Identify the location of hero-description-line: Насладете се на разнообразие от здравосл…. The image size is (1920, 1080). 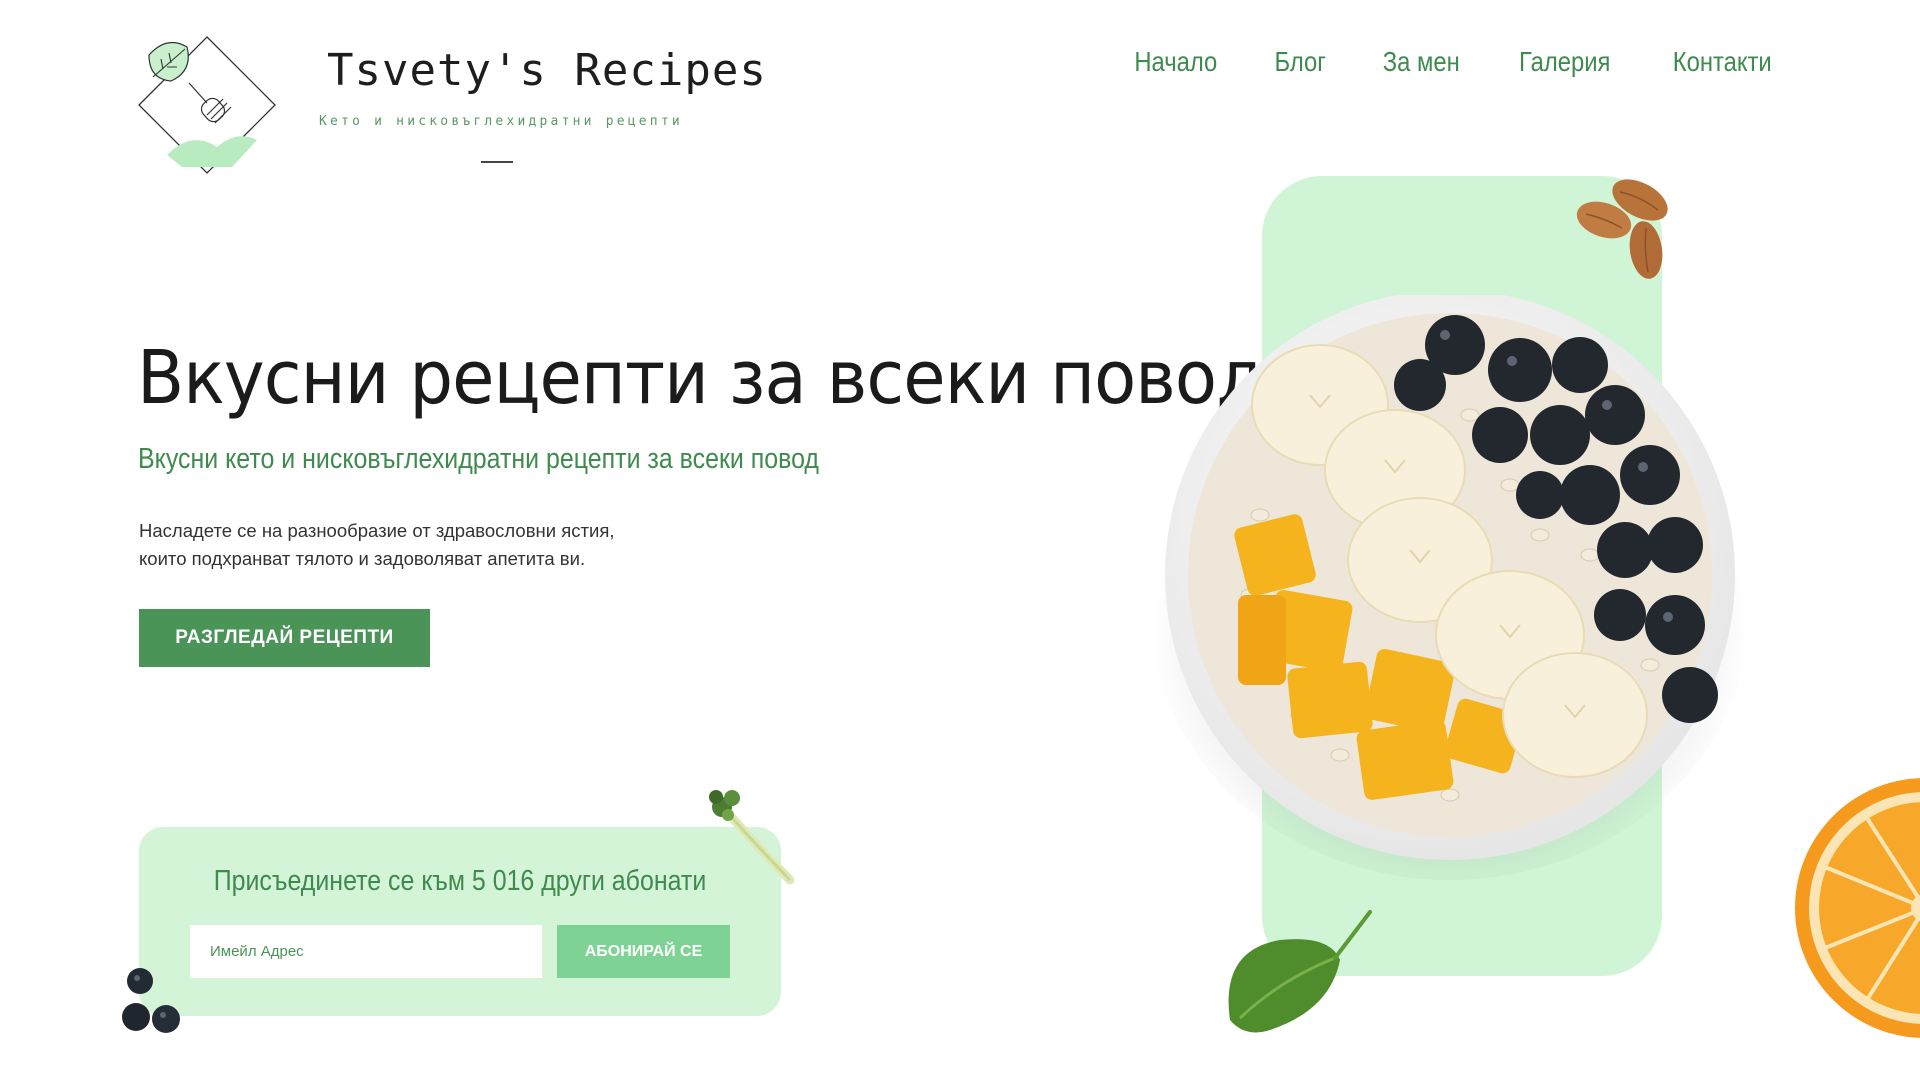
(377, 530).